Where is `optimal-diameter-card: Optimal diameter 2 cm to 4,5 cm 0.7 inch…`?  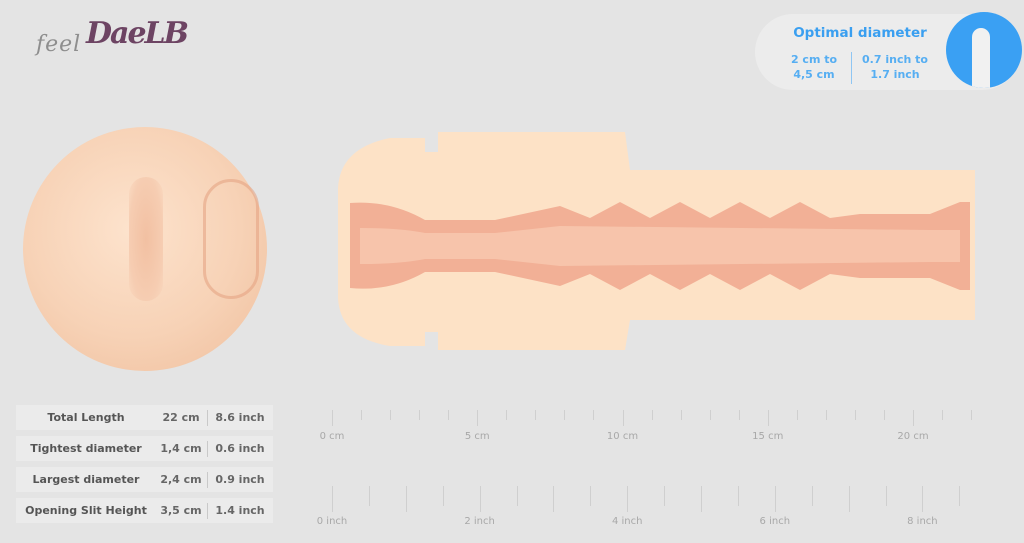 optimal-diameter-card: Optimal diameter 2 cm to 4,5 cm 0.7 inch… is located at coordinates (888, 51).